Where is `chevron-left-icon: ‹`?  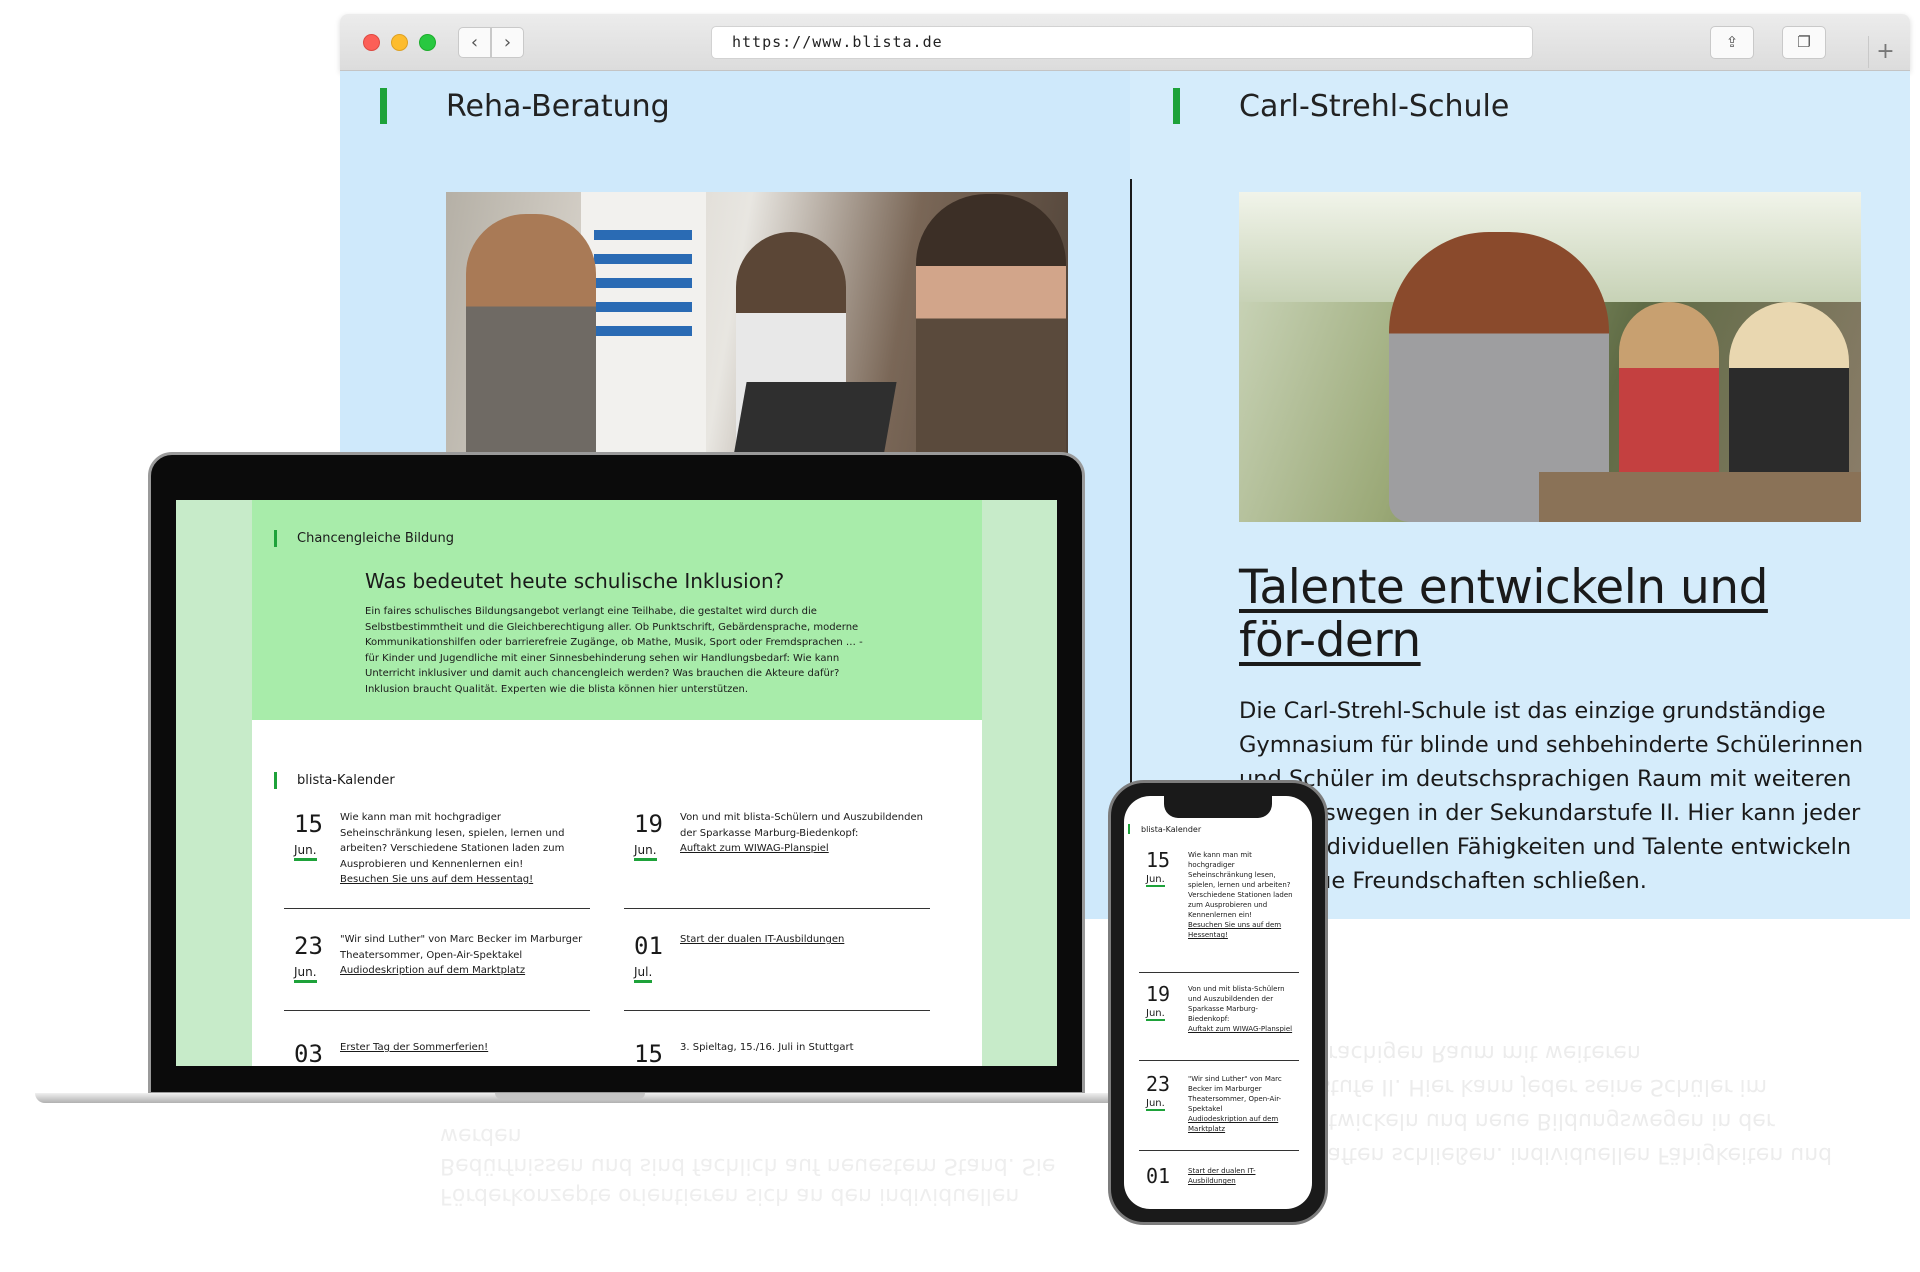
chevron-left-icon: ‹ is located at coordinates (474, 42).